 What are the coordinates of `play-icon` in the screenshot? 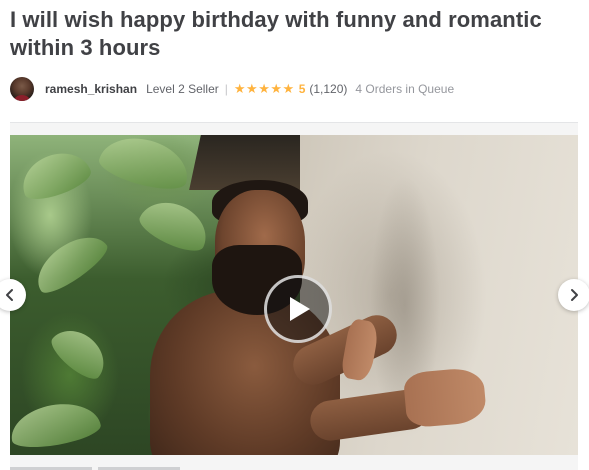 It's located at (300, 309).